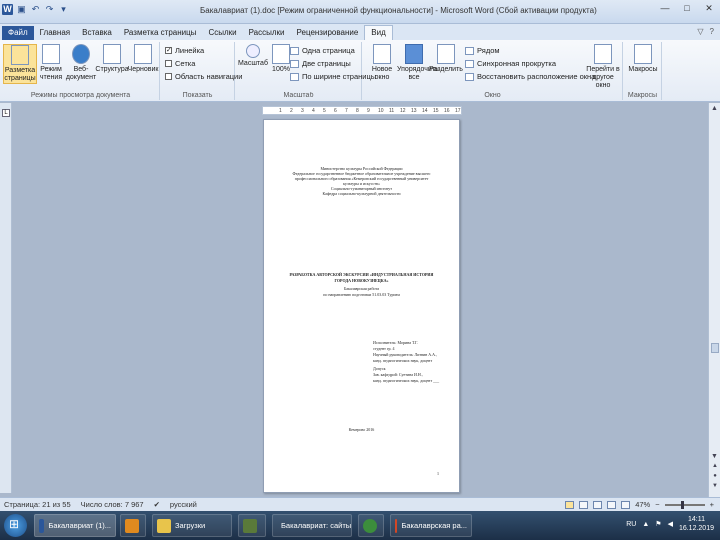 The height and width of the screenshot is (540, 720). I want to click on language-indicator-tray: RU, so click(631, 524).